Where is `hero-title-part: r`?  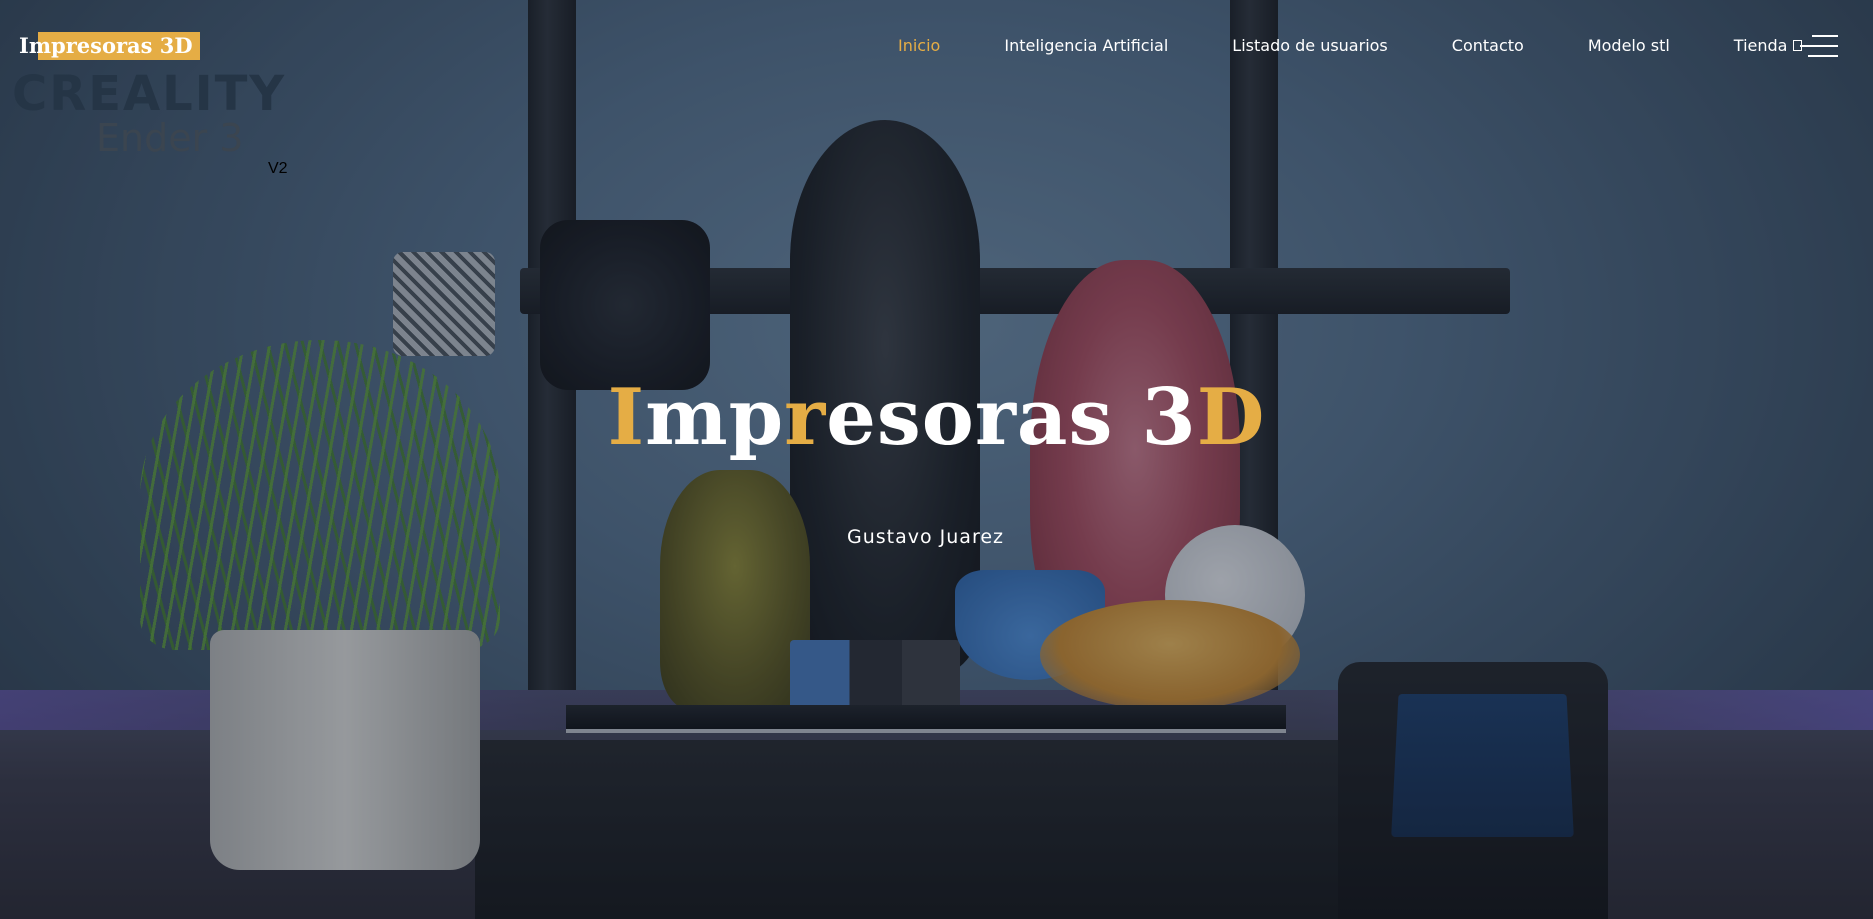 hero-title-part: r is located at coordinates (805, 417).